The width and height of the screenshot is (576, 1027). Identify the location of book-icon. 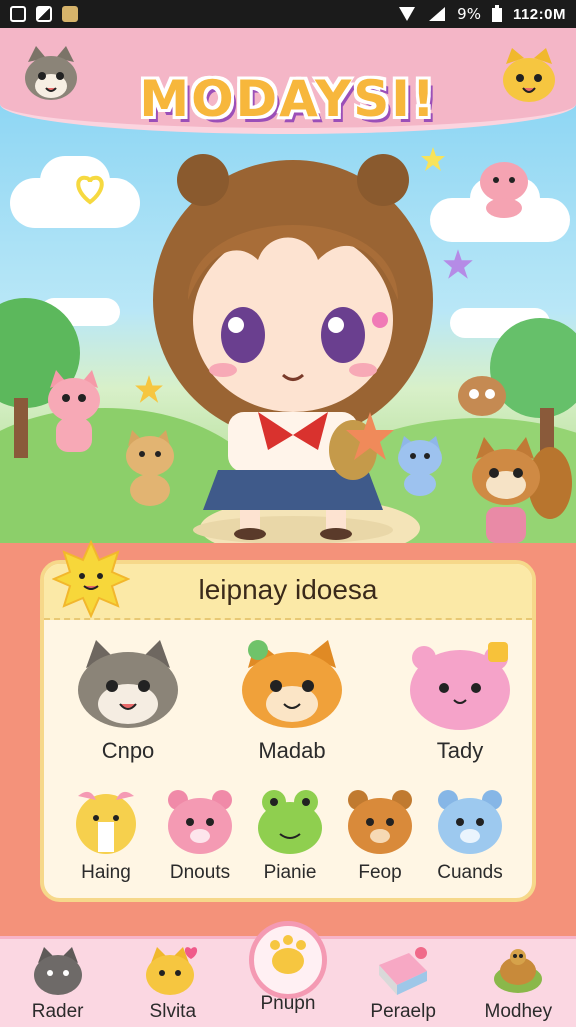
(403, 971).